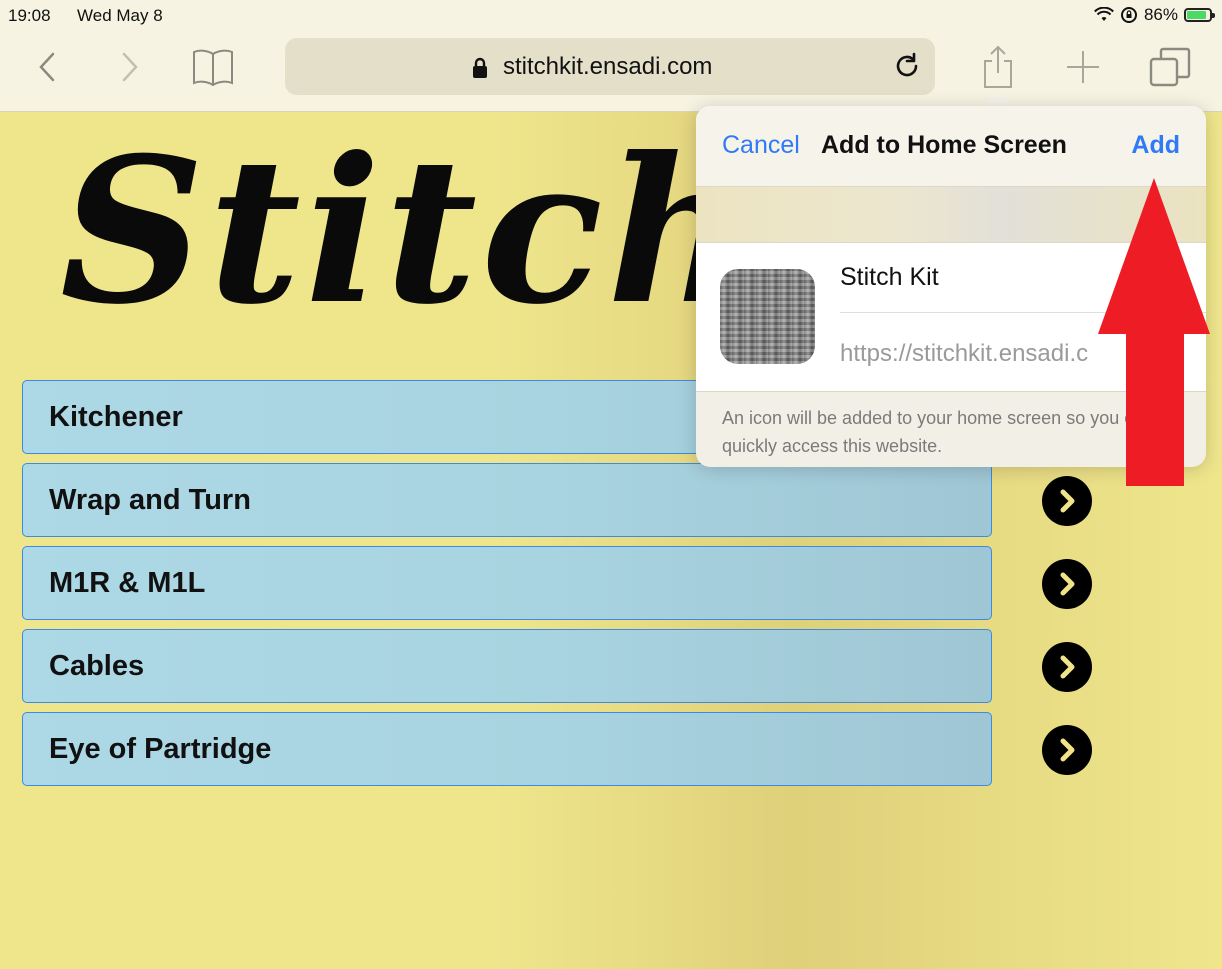 This screenshot has width=1222, height=969. I want to click on popover-header: Cancel Add to Home Screen Add, so click(951, 146).